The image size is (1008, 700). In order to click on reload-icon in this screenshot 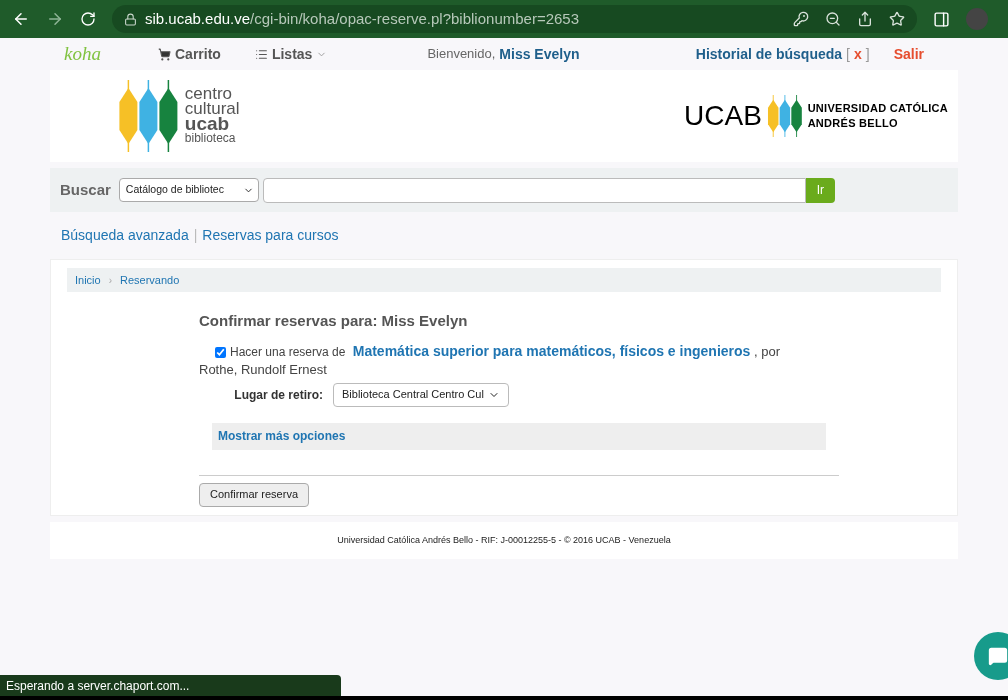, I will do `click(88, 19)`.